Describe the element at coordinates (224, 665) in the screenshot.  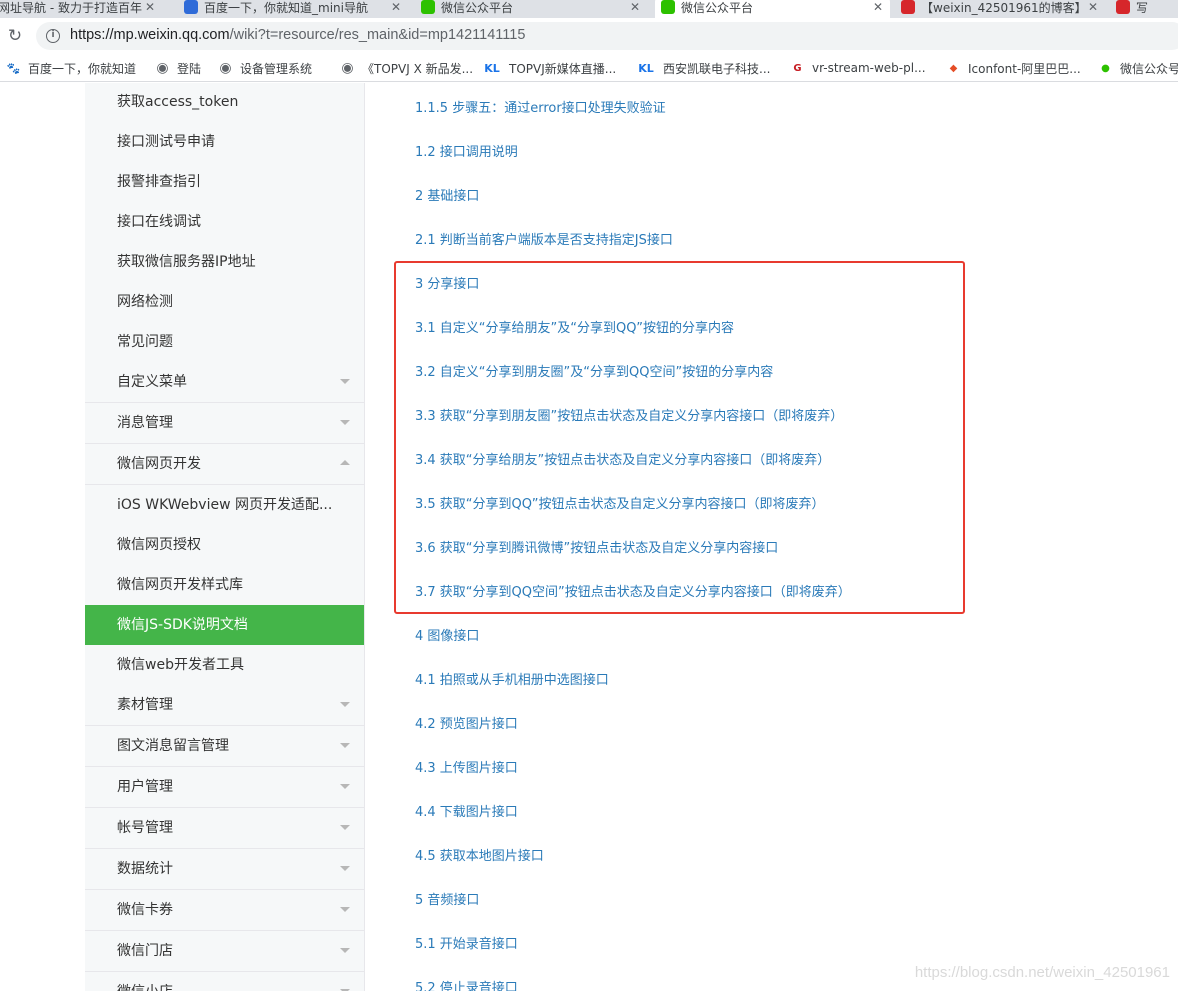
I see `sidebar-item: 微信web开发者工具` at that location.